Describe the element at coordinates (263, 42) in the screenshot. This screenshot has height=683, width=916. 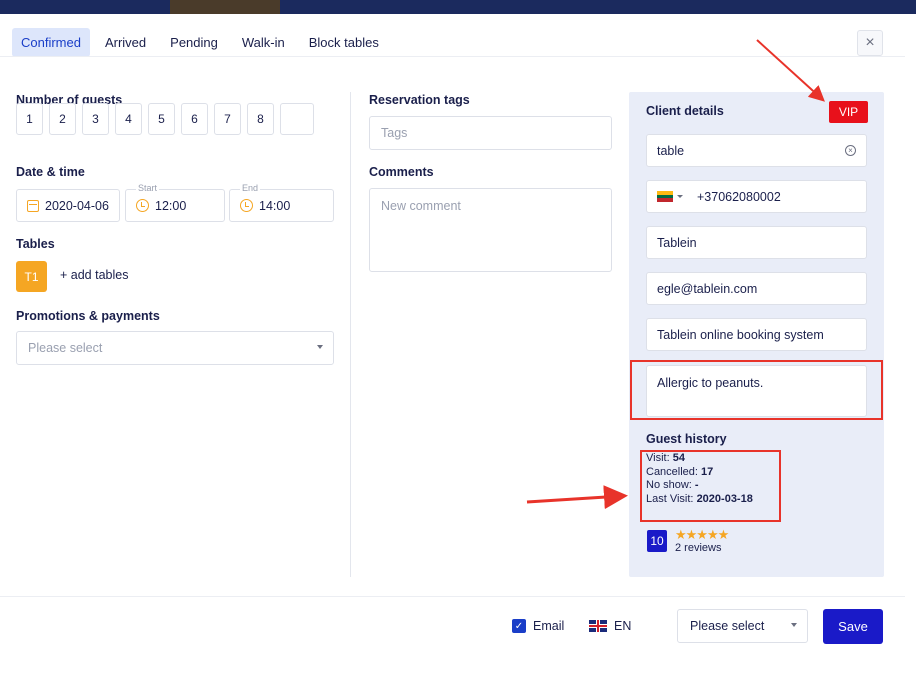
I see `tab-walk-in: Walk-in` at that location.